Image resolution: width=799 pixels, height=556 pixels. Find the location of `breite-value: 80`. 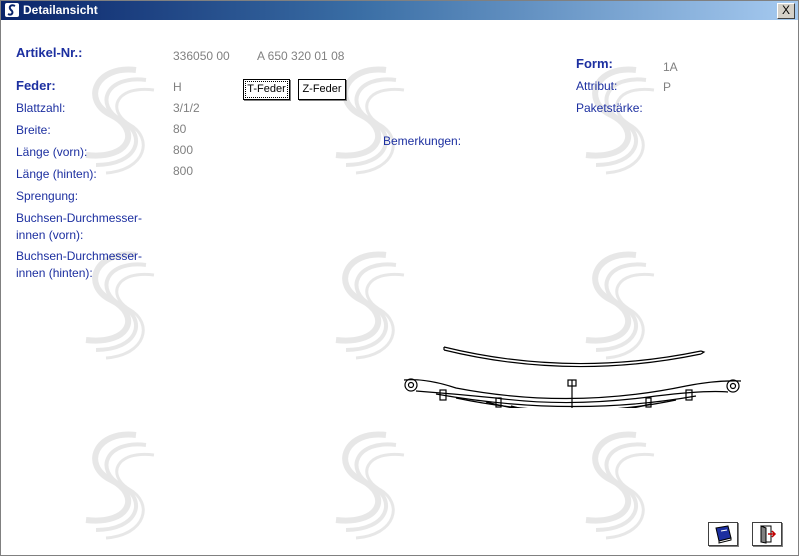

breite-value: 80 is located at coordinates (180, 129).